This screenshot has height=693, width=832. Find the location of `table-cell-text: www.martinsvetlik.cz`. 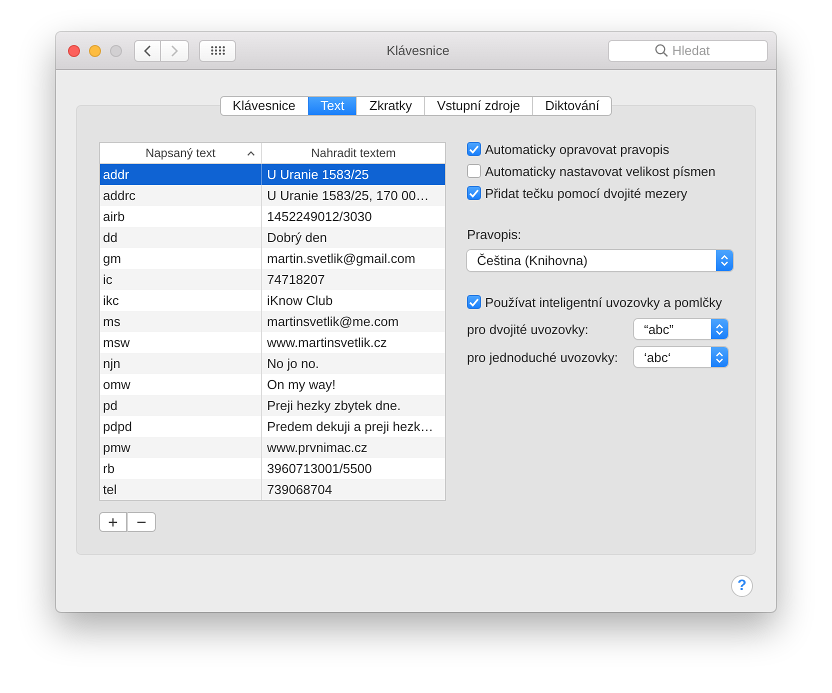

table-cell-text: www.martinsvetlik.cz is located at coordinates (327, 343).